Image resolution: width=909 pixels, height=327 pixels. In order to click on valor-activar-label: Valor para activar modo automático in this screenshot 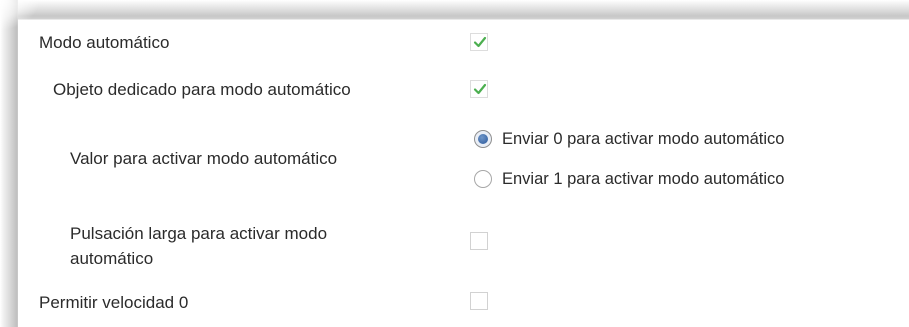, I will do `click(204, 158)`.